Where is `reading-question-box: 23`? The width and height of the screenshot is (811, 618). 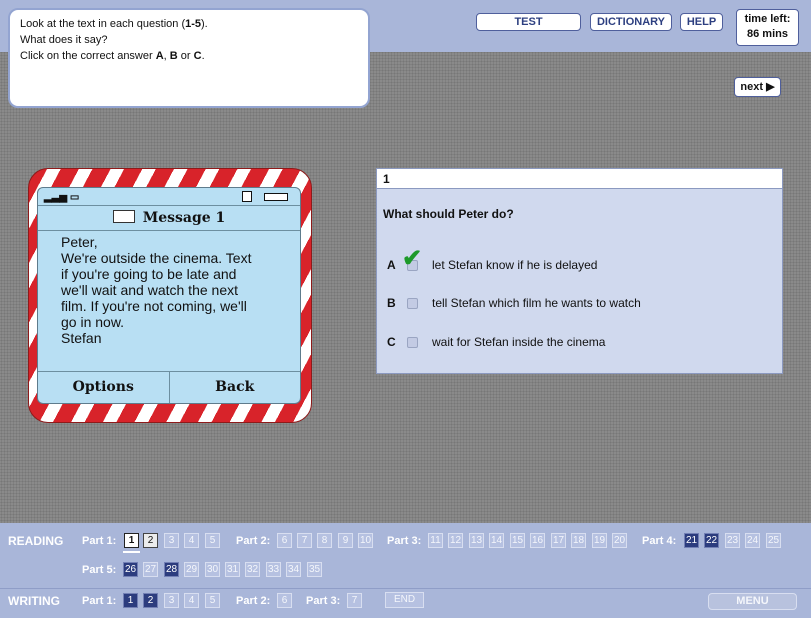
reading-question-box: 23 is located at coordinates (732, 540).